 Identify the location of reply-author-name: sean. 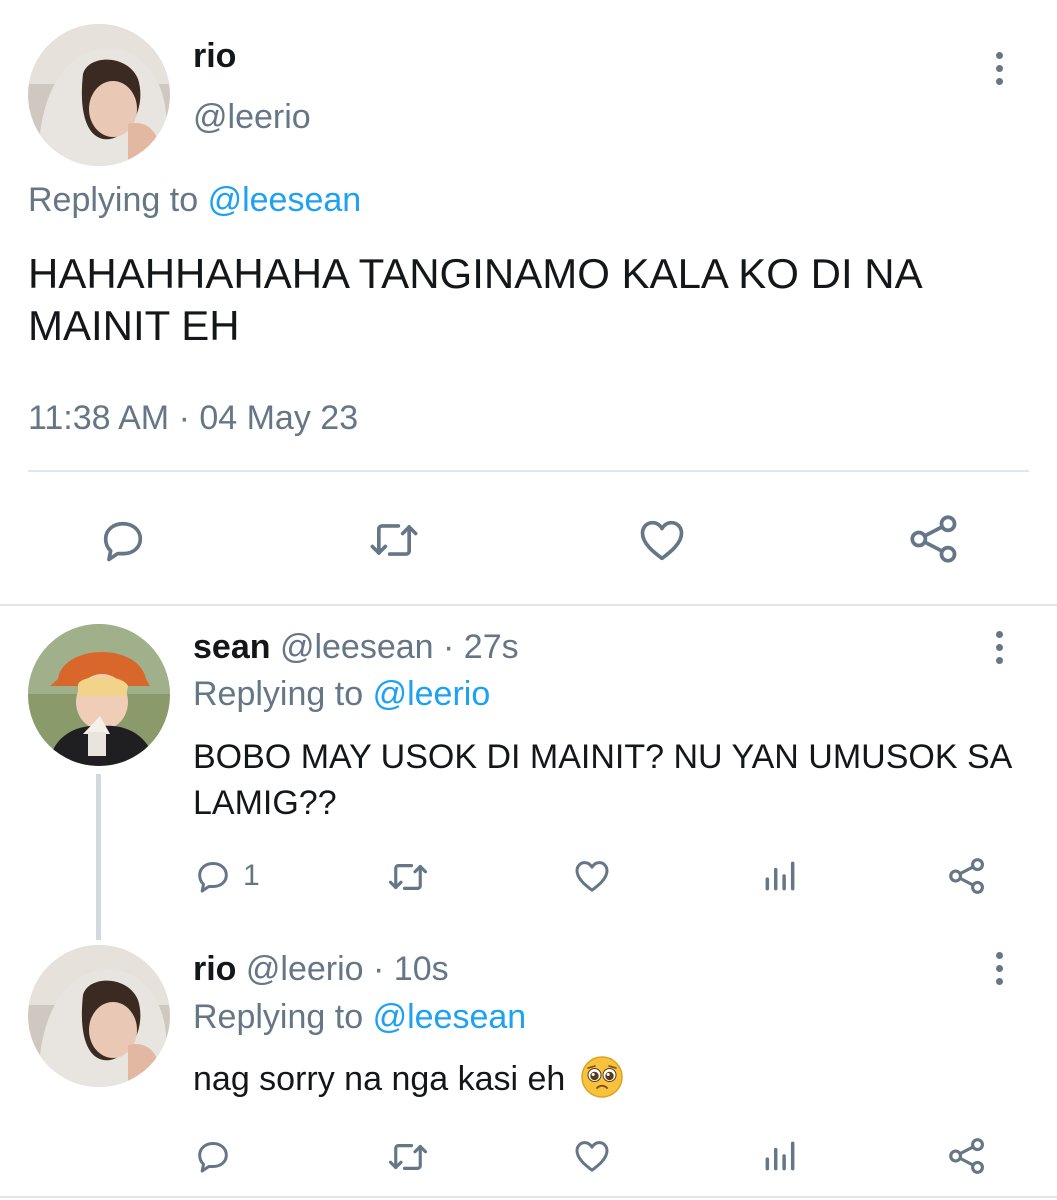
(232, 647).